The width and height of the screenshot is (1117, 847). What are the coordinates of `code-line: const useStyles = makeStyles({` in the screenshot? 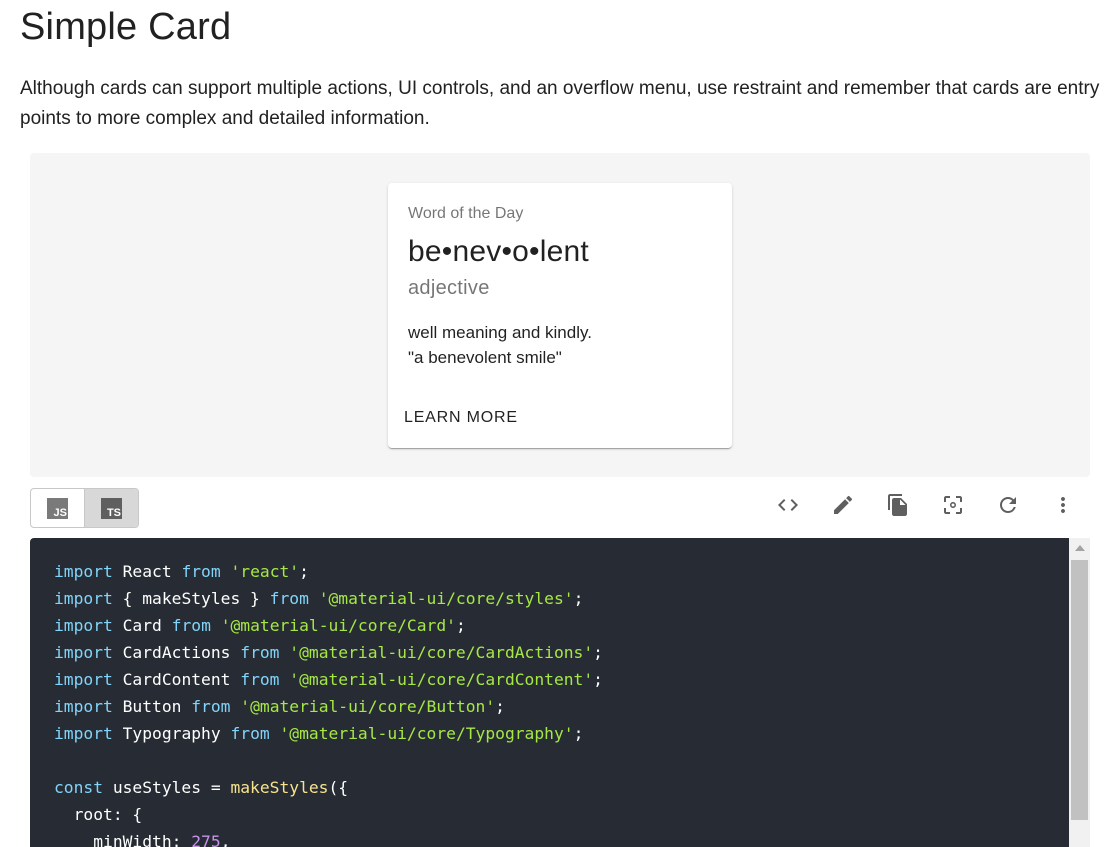 It's located at (201, 788).